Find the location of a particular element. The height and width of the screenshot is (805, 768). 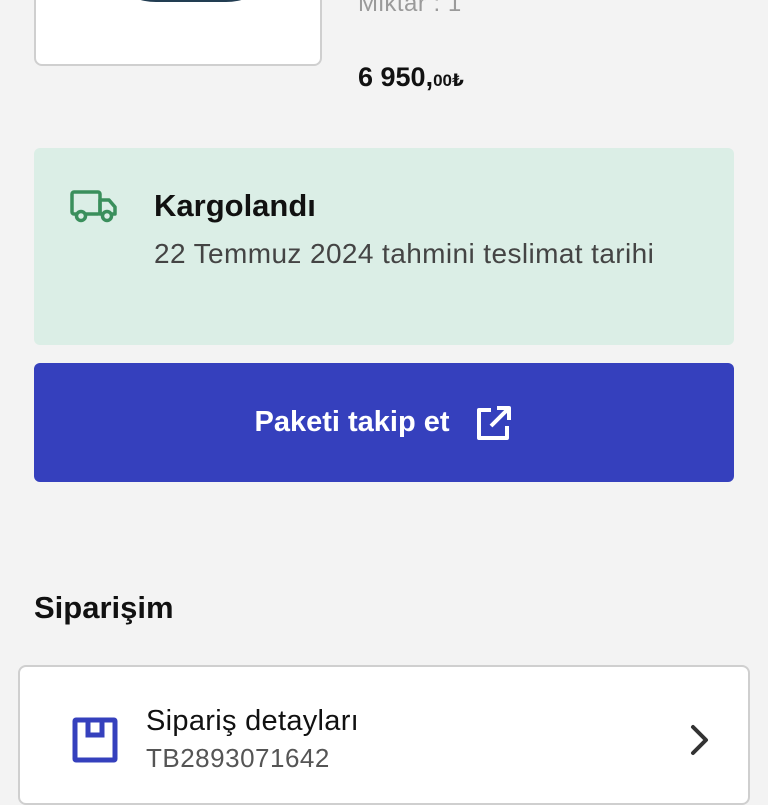

delivery-estimate: 22 Temmuz 2024 tahmini teslimat tarihi is located at coordinates (404, 253).